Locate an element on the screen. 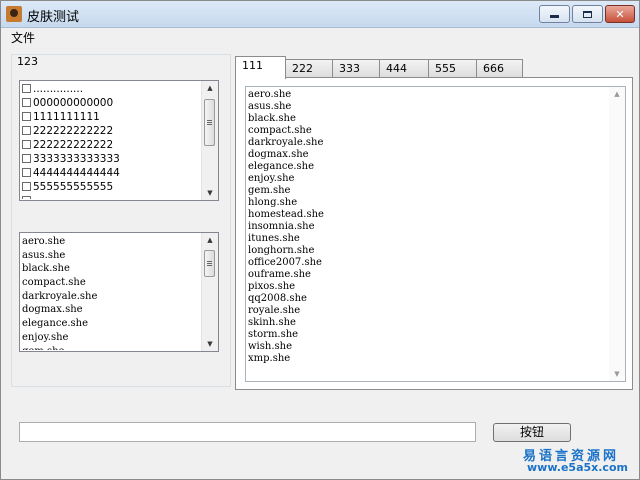 This screenshot has height=480, width=640. tab-333: 333 is located at coordinates (356, 68).